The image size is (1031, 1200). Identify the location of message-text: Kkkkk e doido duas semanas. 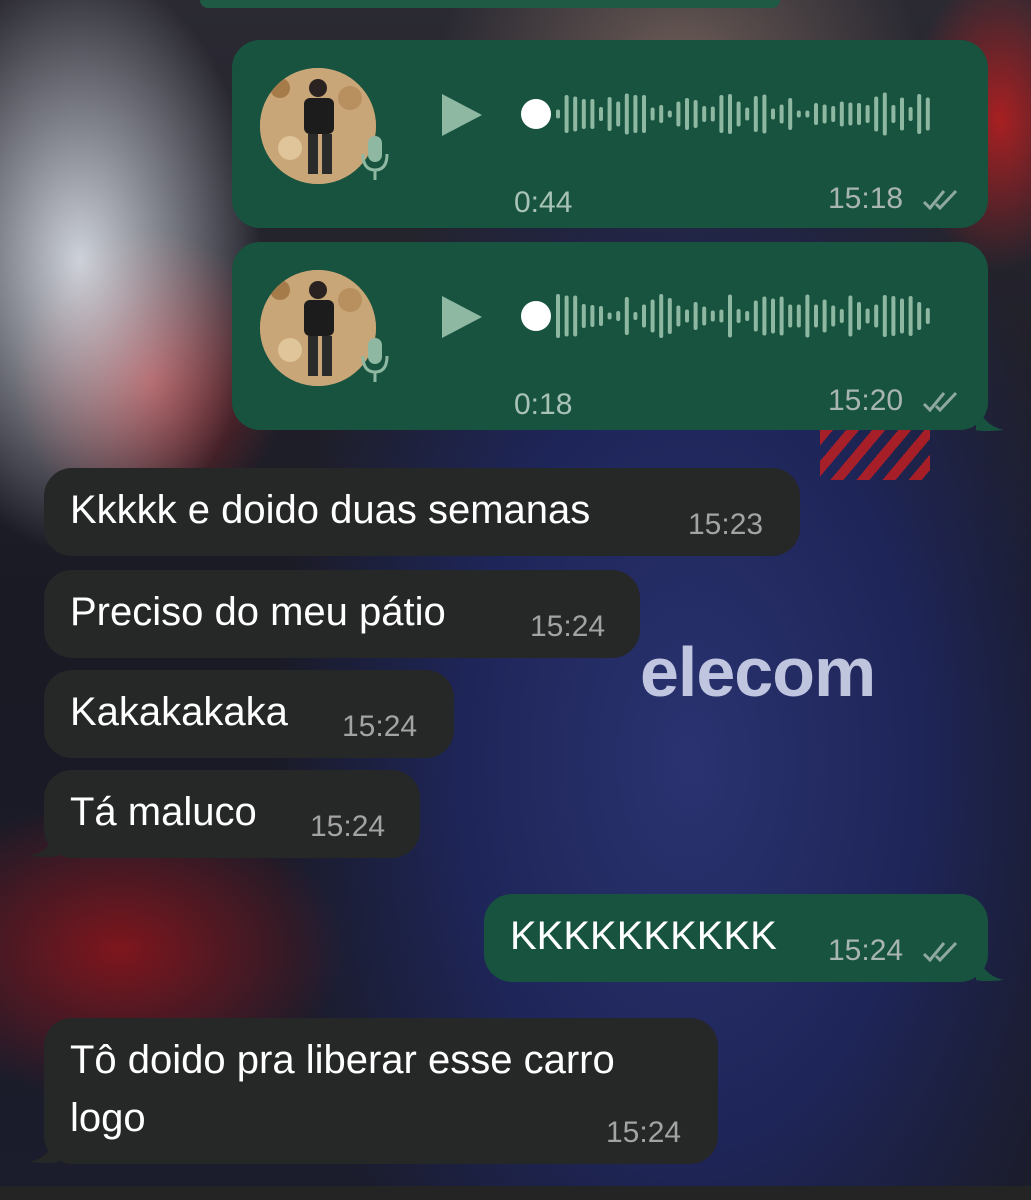
(330, 510).